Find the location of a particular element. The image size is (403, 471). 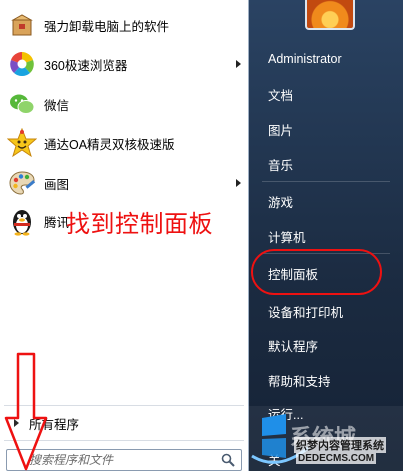

annotation-down-arrow-icon is located at coordinates (26, 411).